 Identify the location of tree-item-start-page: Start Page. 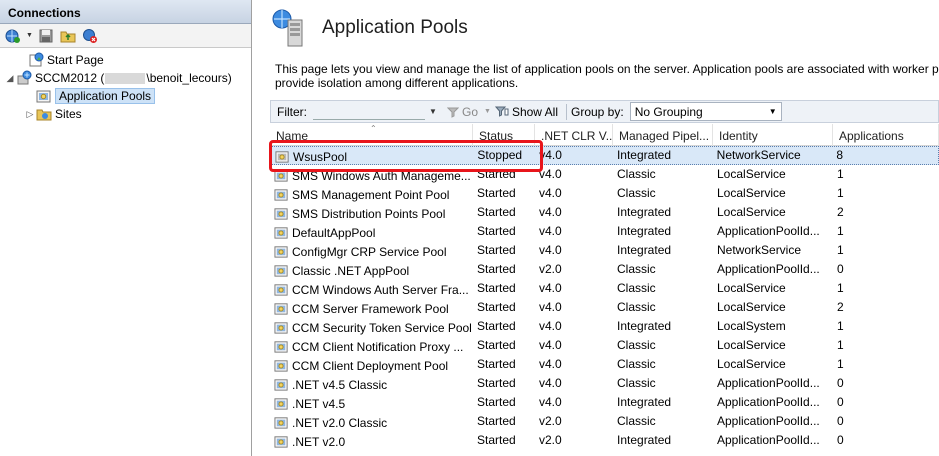
(125, 60).